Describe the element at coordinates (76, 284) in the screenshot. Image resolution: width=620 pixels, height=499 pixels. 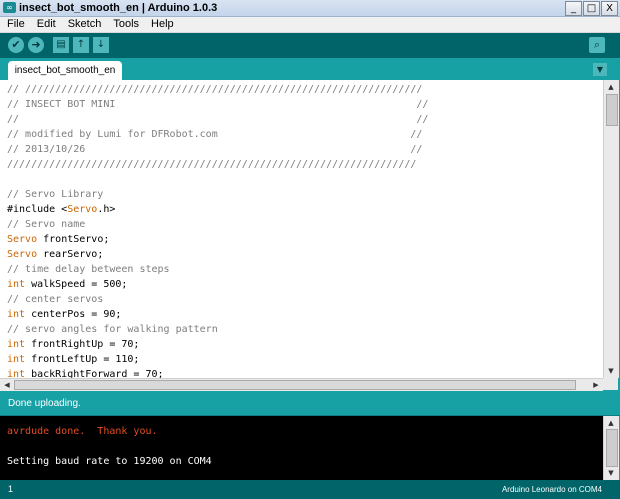
I see `code-text-segment: walkSpeed = 500;` at that location.